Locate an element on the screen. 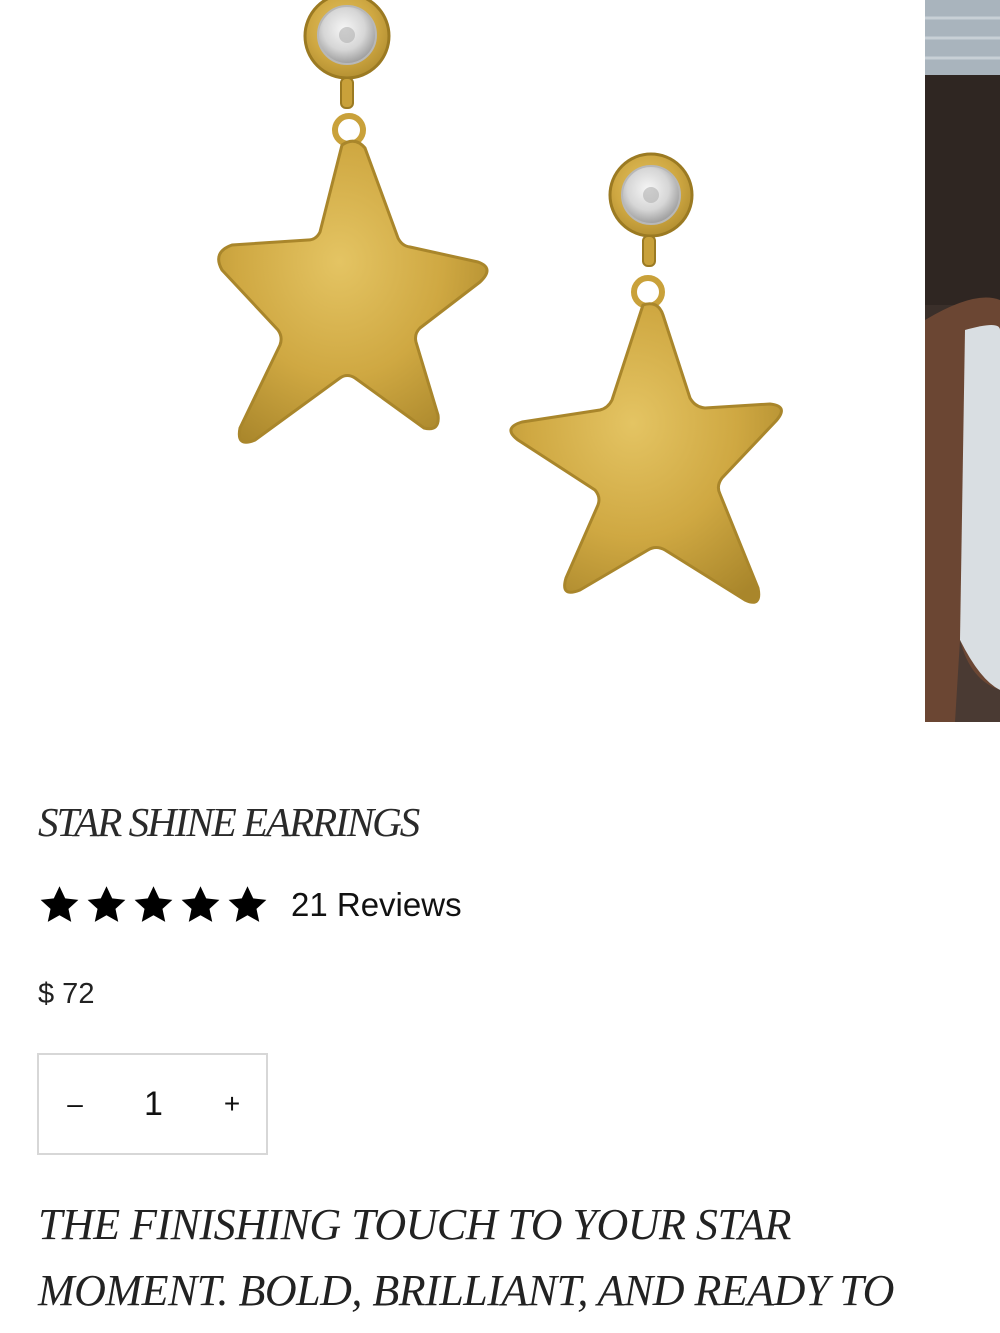  product-rating: 21 Reviews is located at coordinates (249, 905).